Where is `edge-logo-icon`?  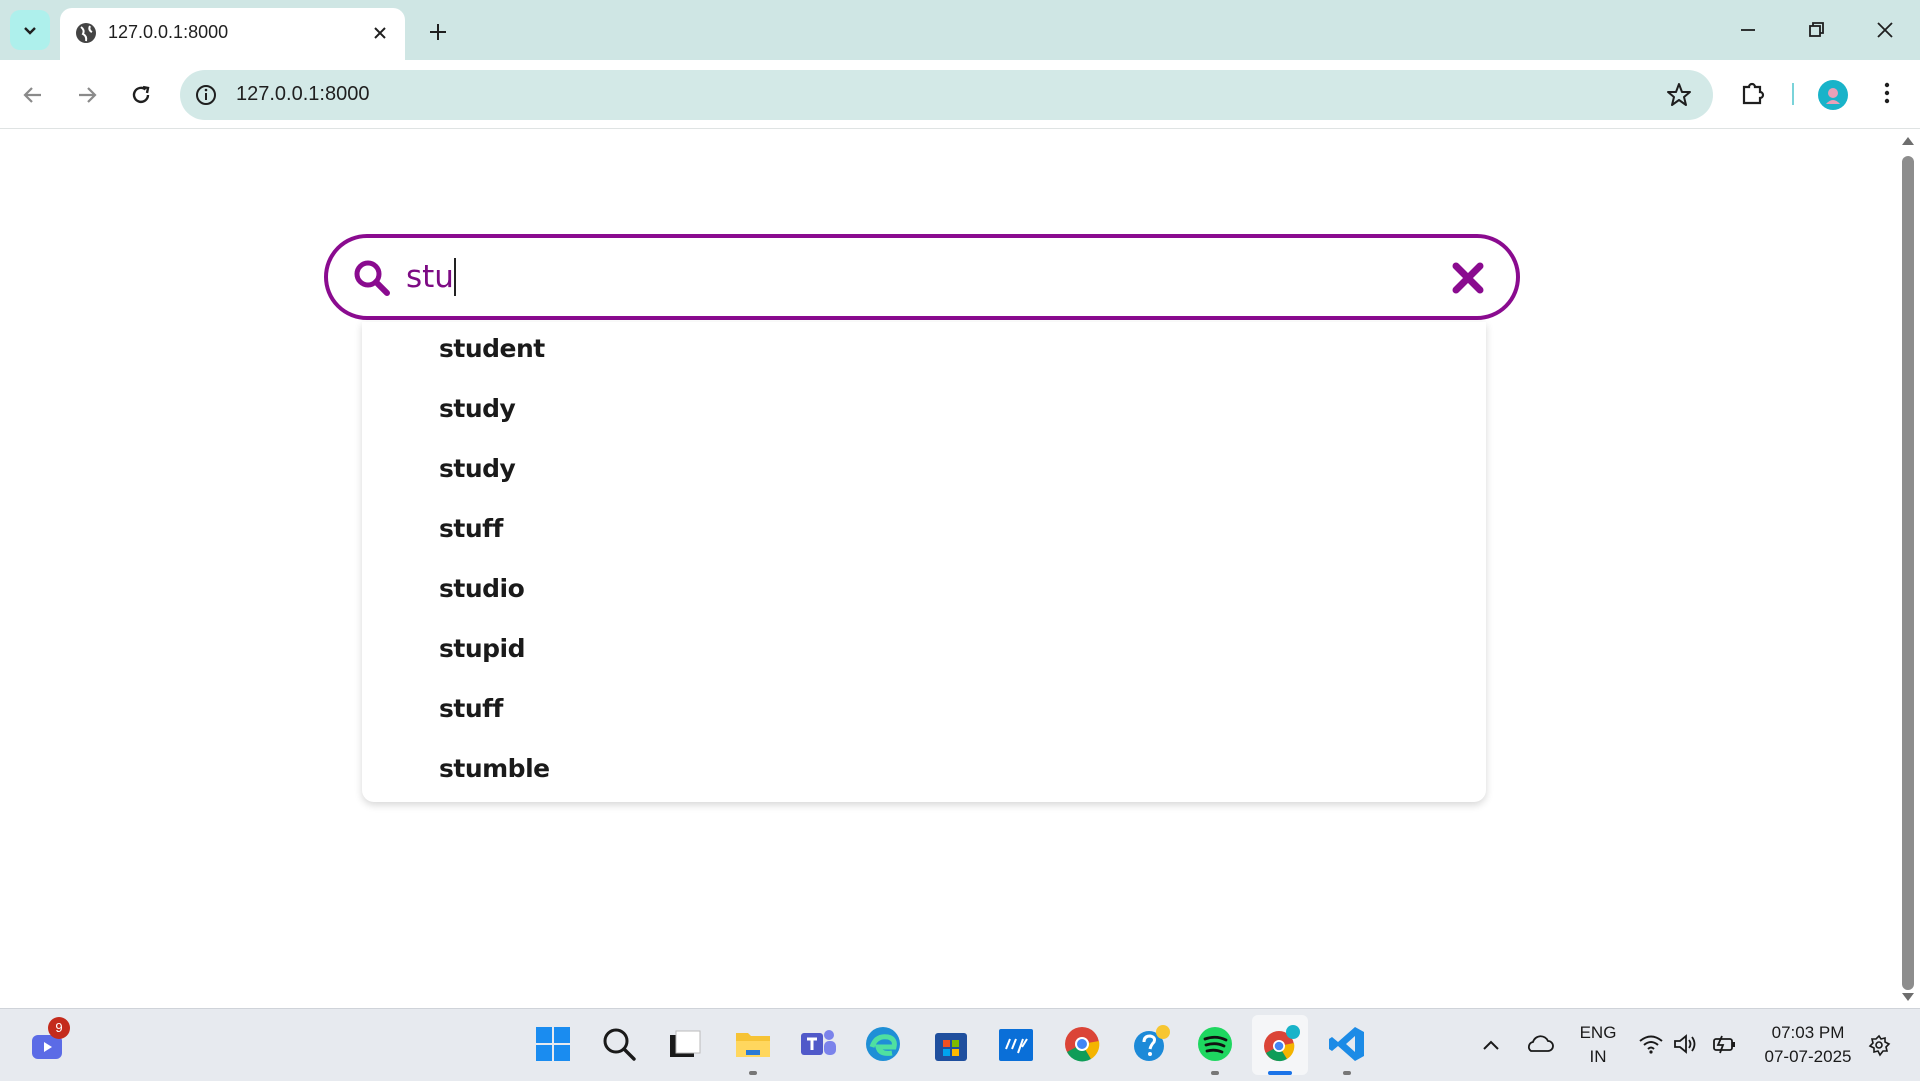 edge-logo-icon is located at coordinates (883, 1044).